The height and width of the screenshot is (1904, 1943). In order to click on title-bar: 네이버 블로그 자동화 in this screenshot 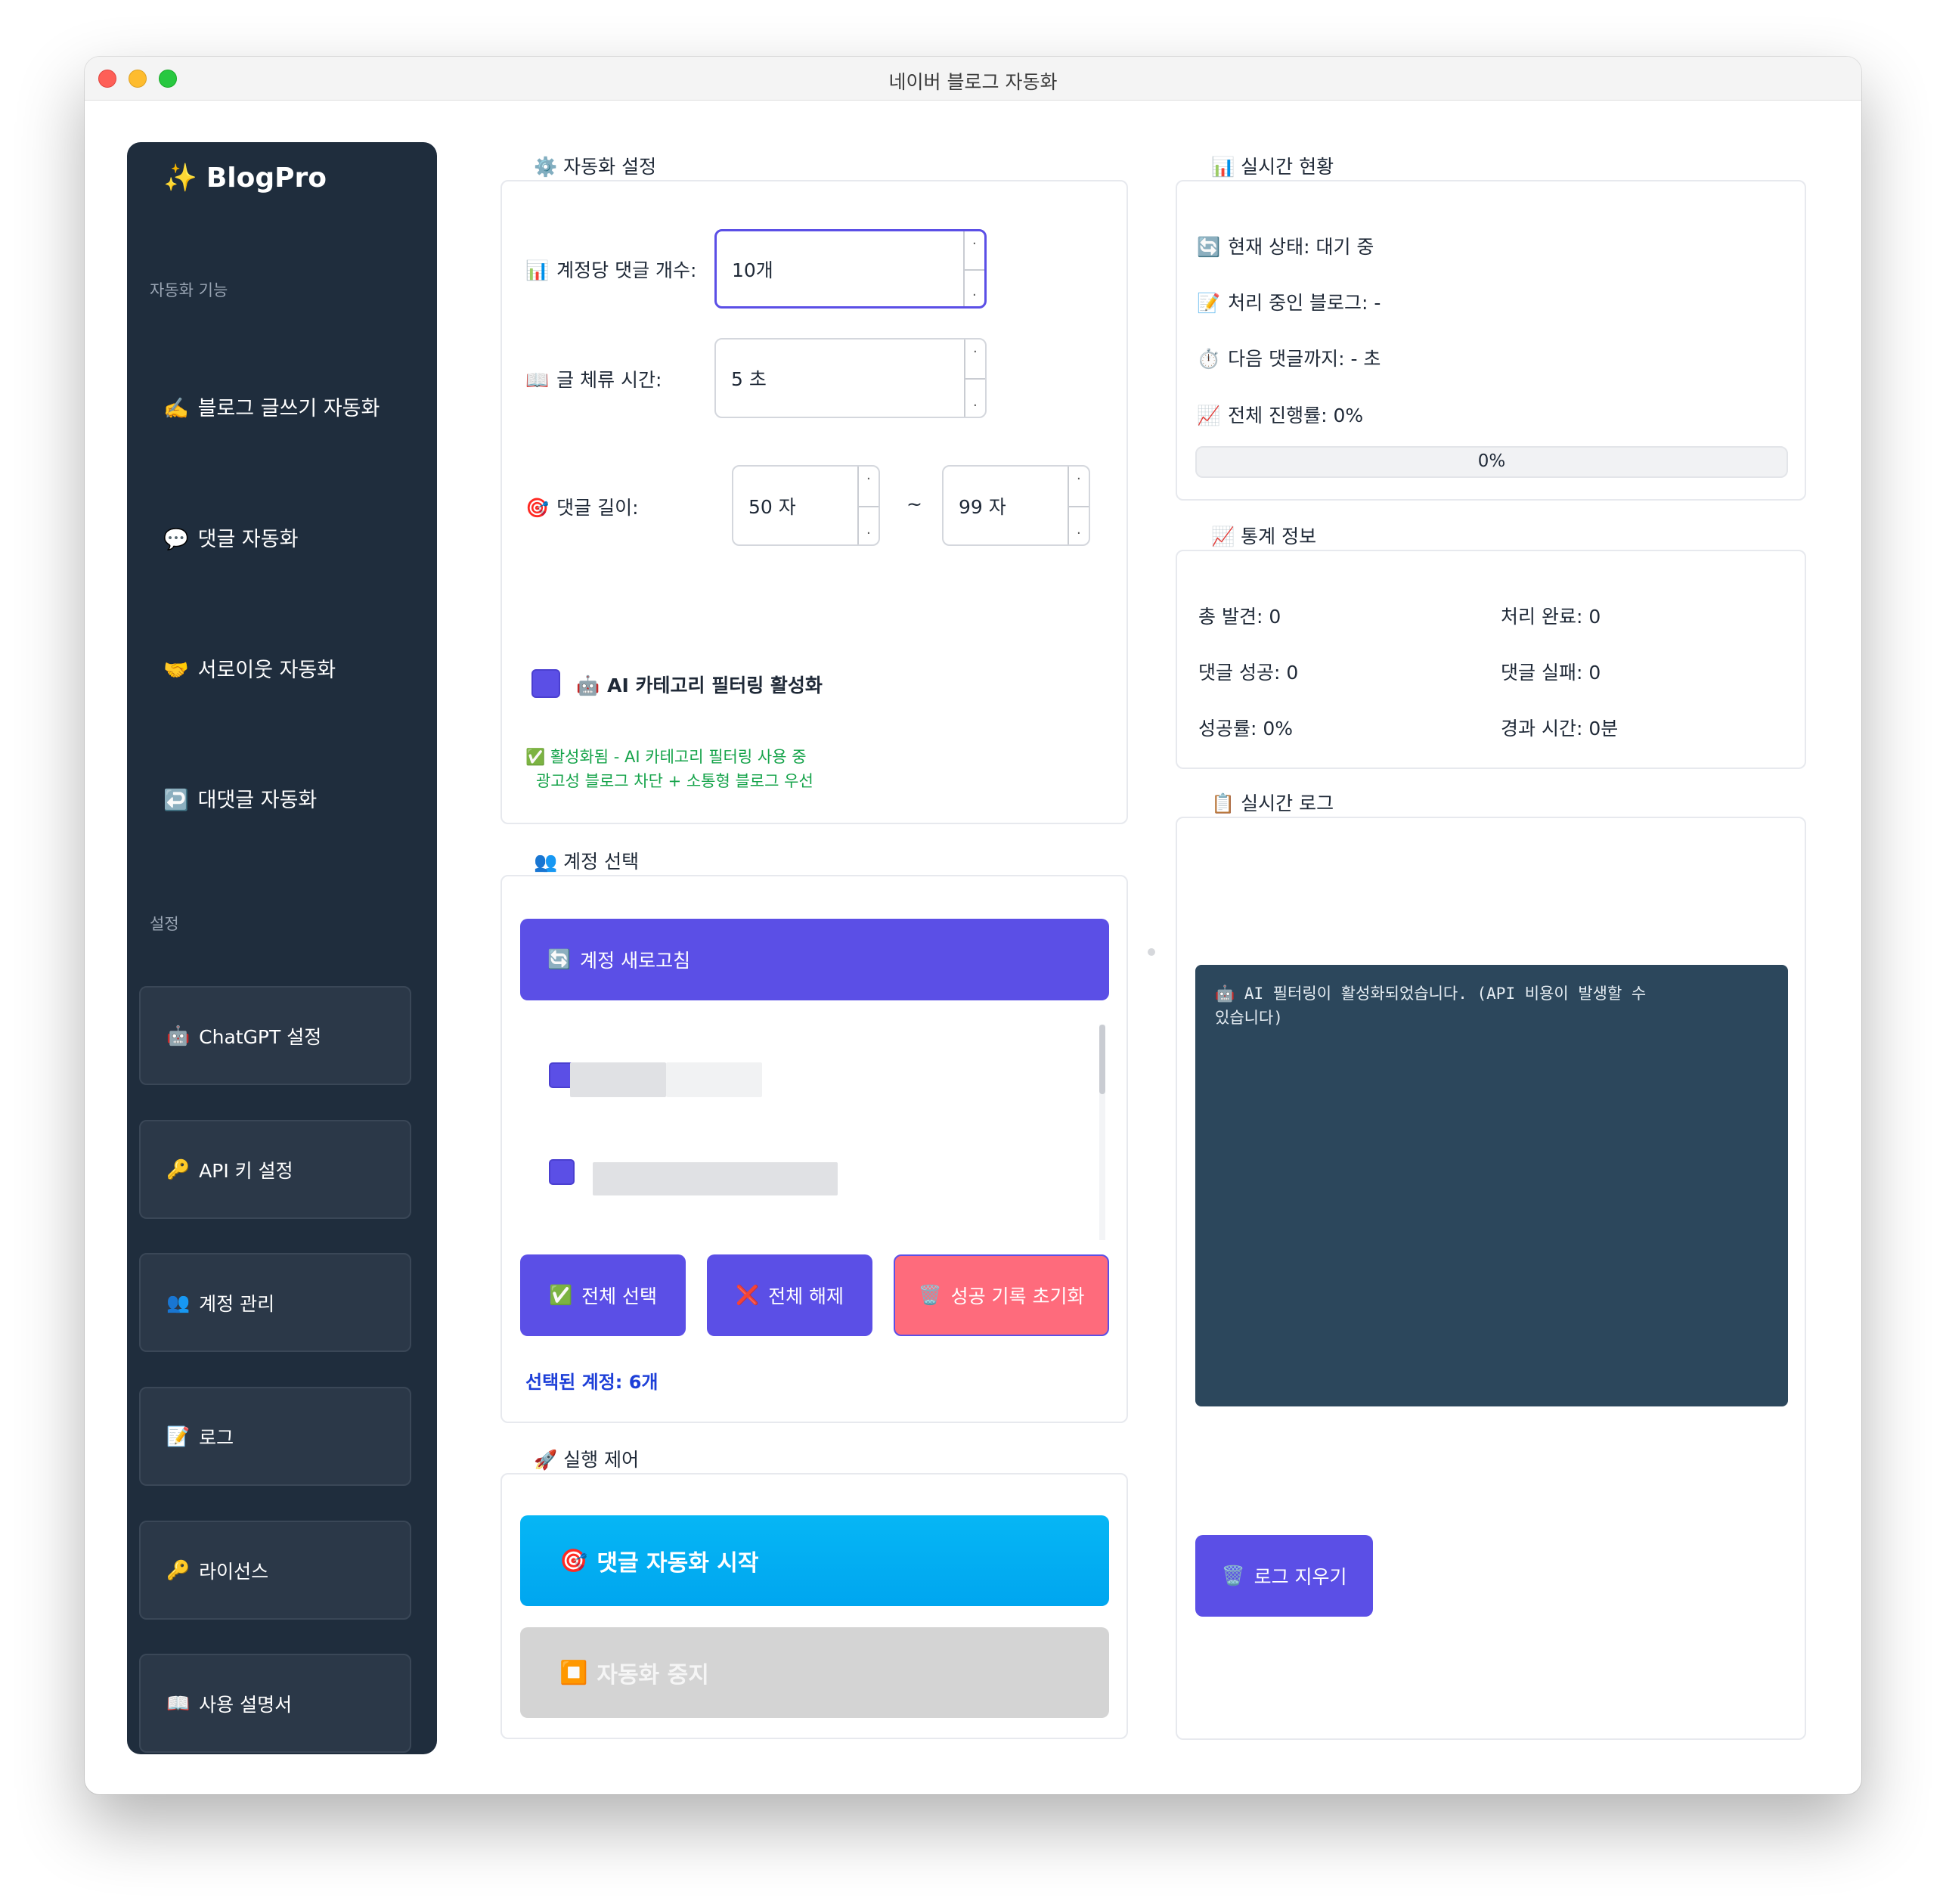, I will do `click(973, 79)`.